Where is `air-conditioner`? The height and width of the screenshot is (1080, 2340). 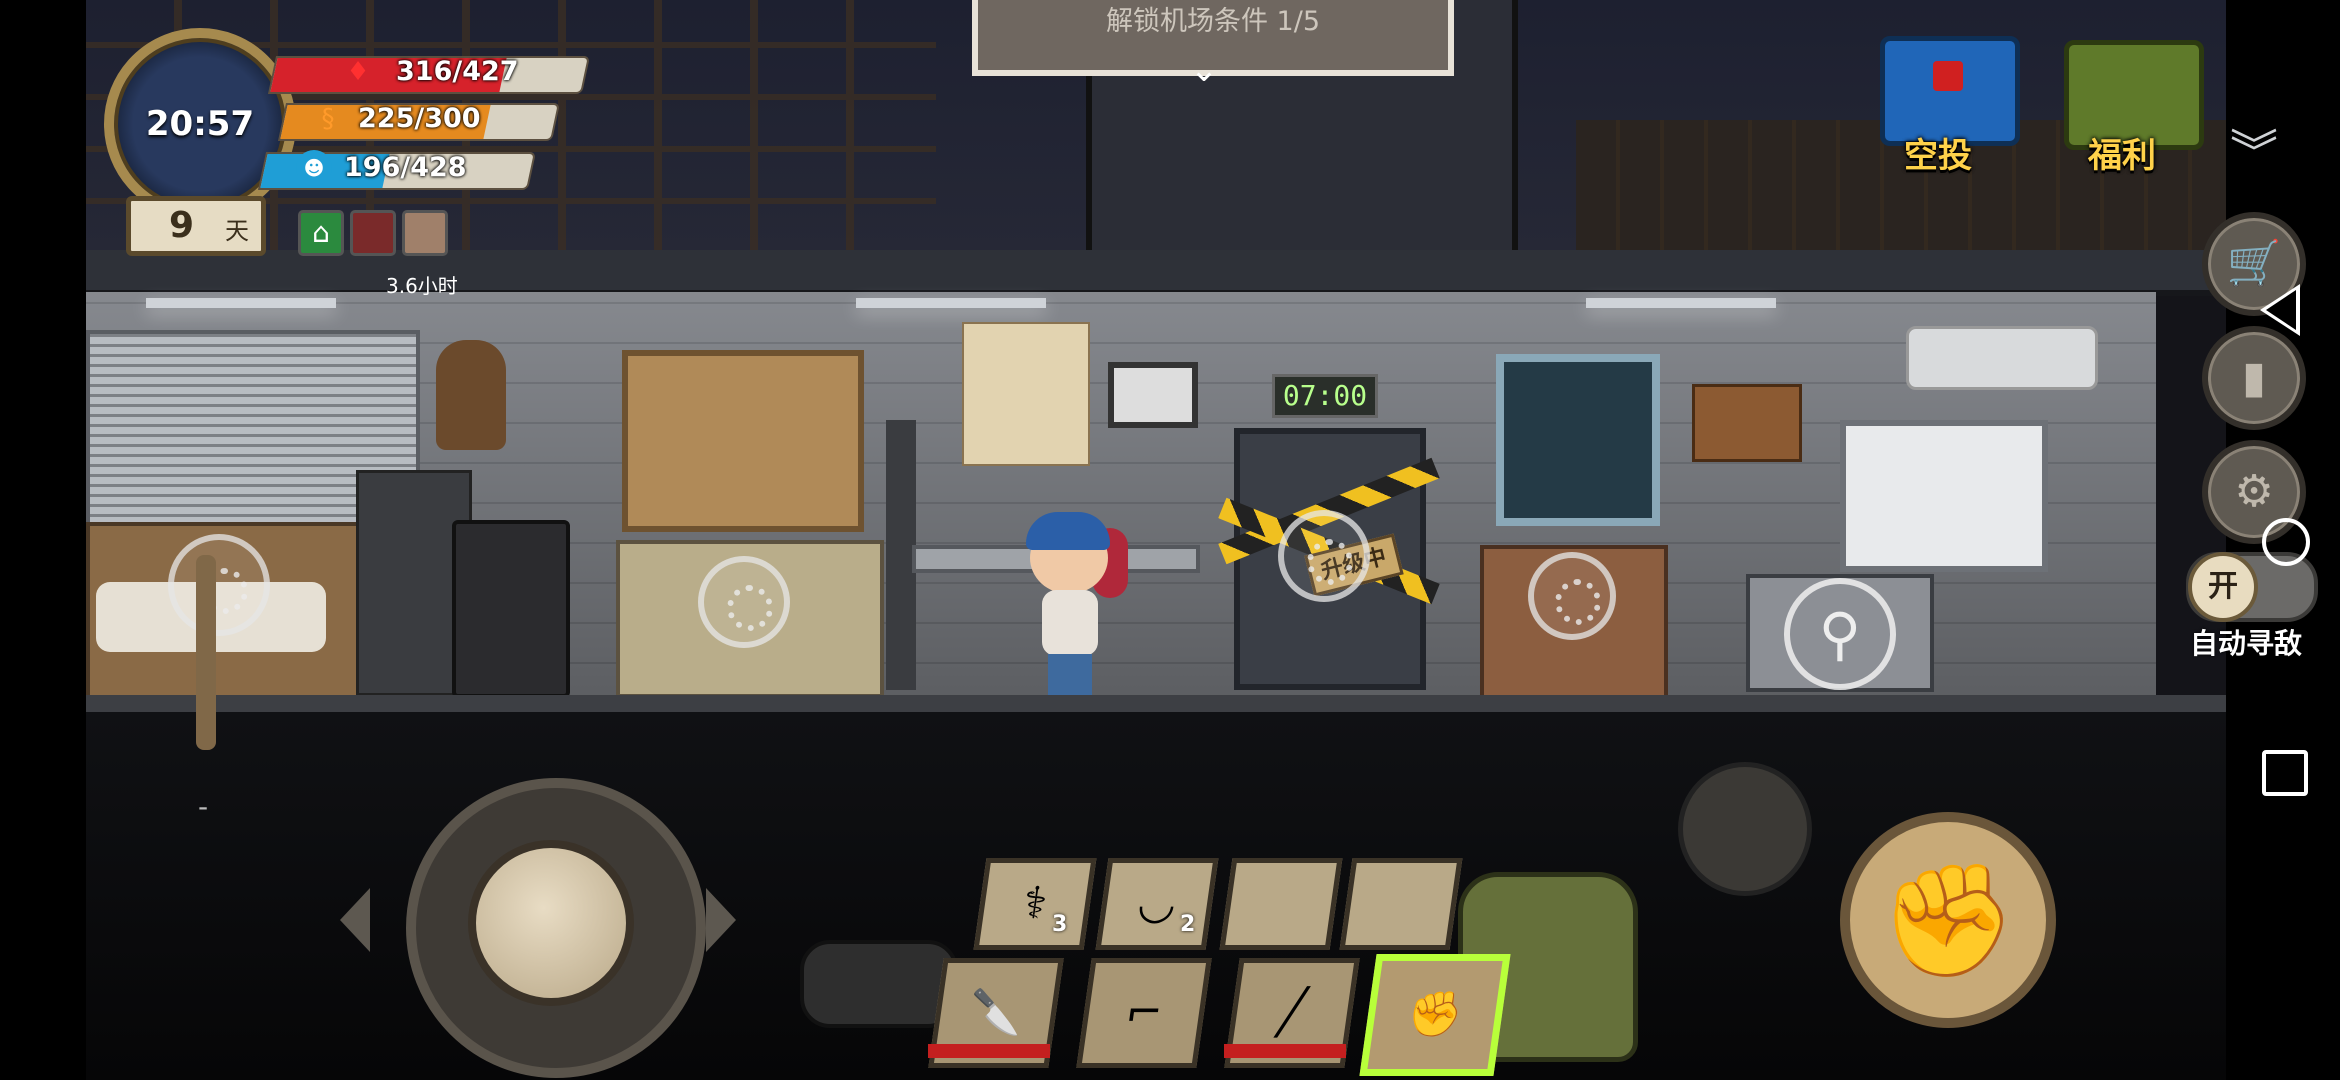
air-conditioner is located at coordinates (2002, 358).